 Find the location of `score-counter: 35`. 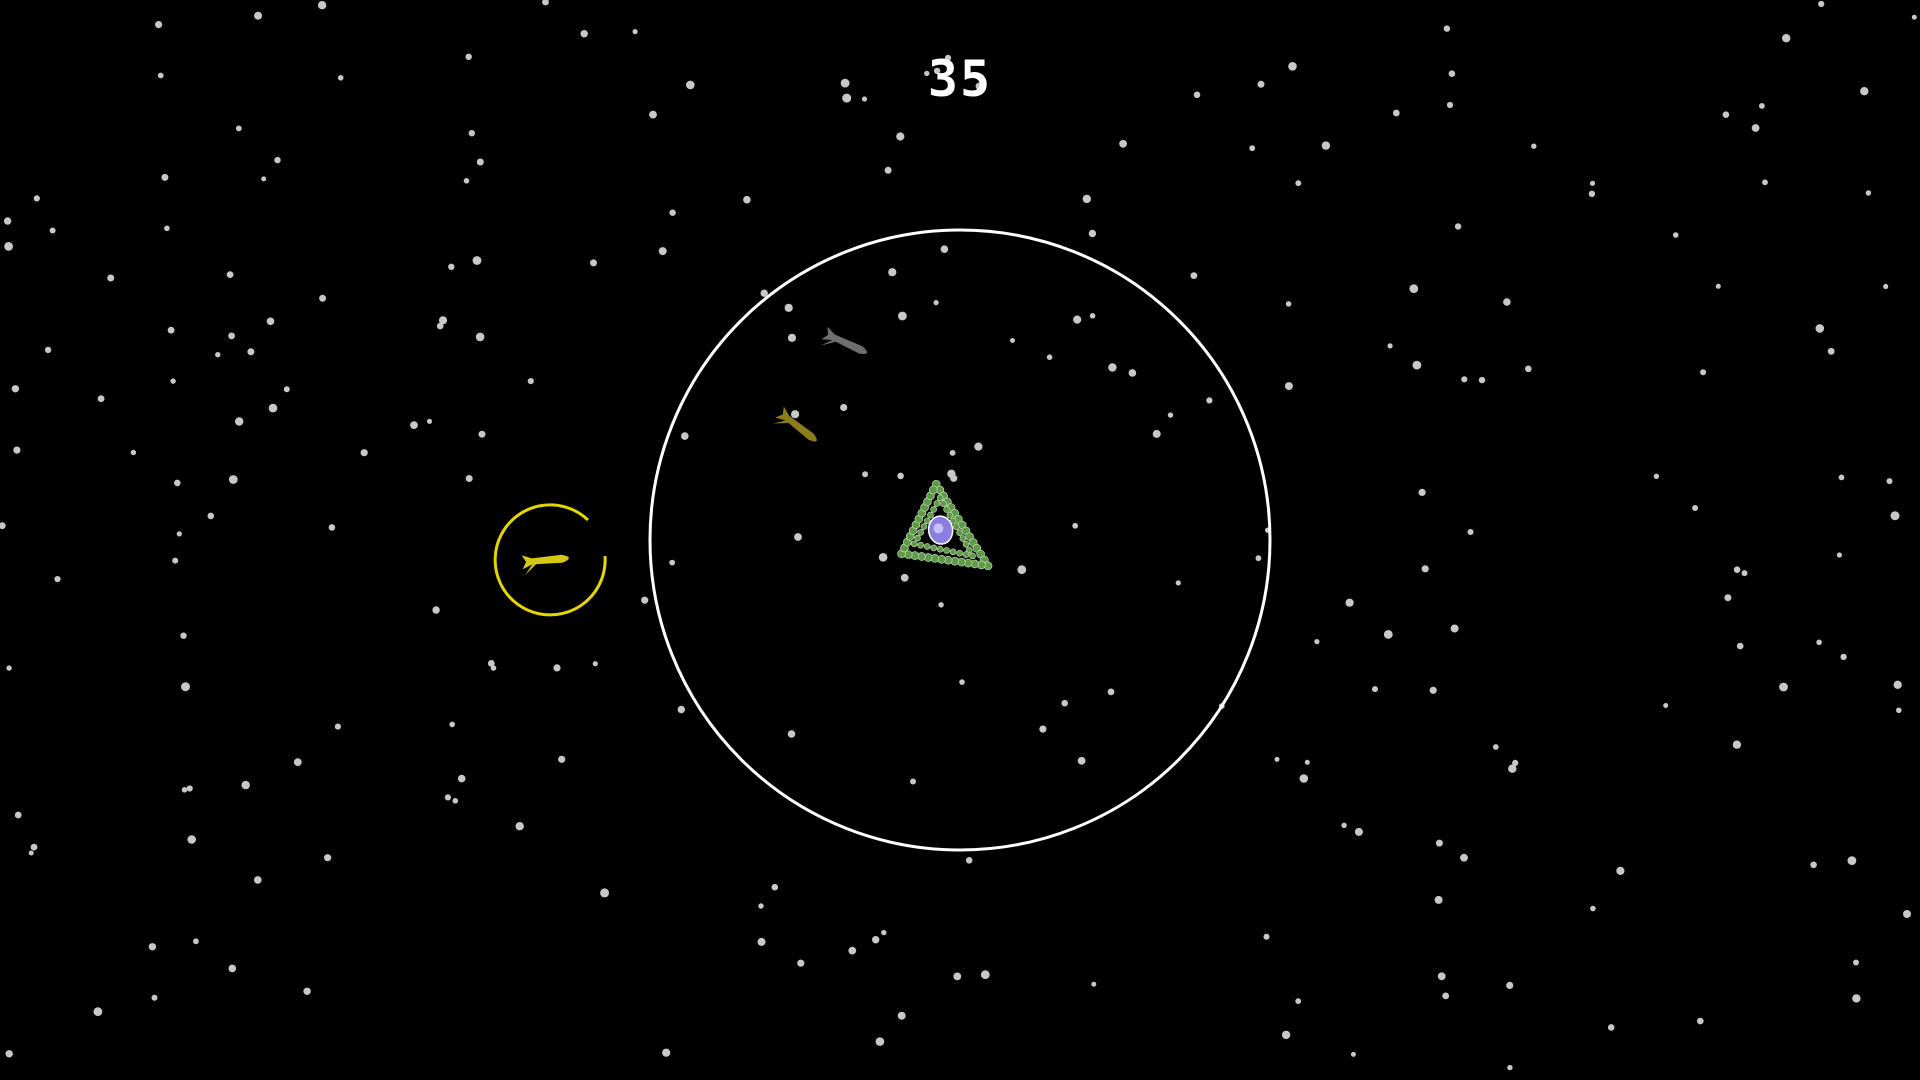

score-counter: 35 is located at coordinates (960, 79).